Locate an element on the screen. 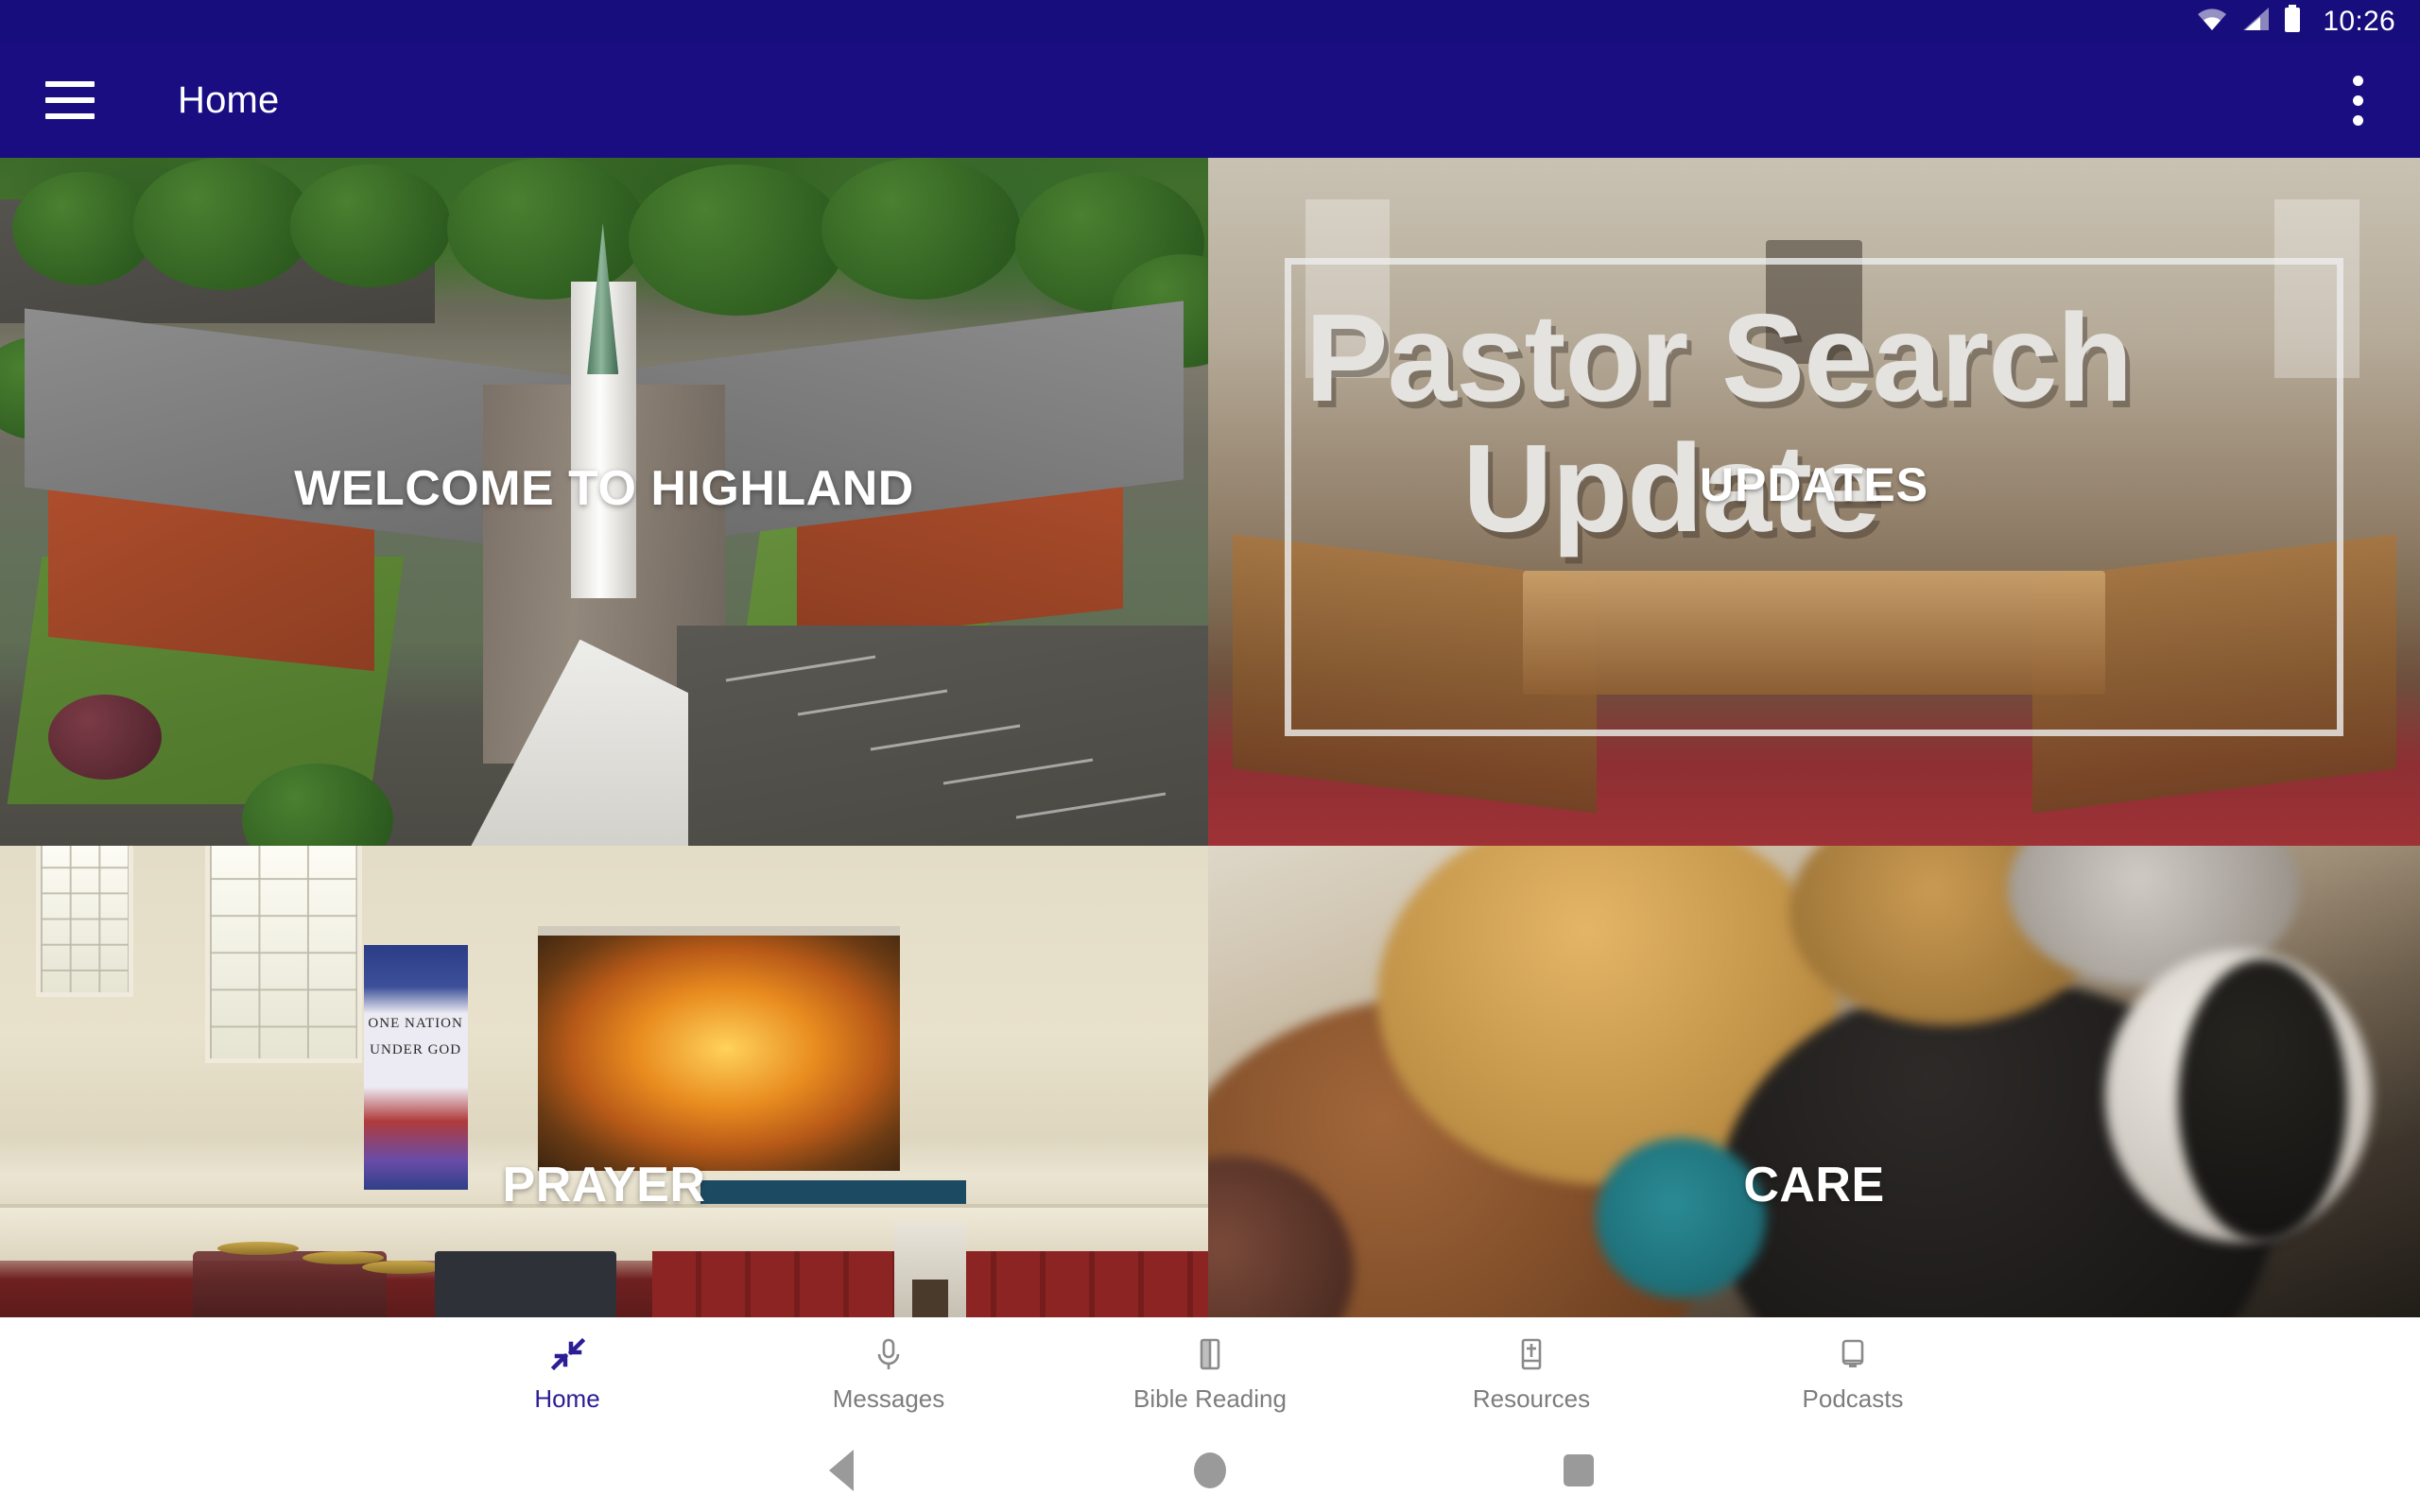 Image resolution: width=2420 pixels, height=1512 pixels. back-triangle-icon is located at coordinates (841, 1470).